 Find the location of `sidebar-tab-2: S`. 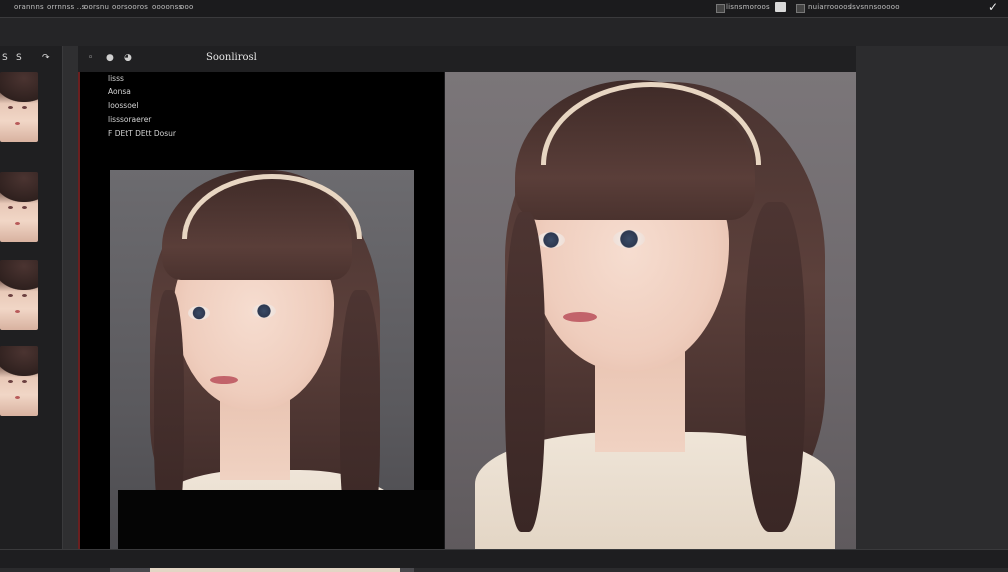

sidebar-tab-2: S is located at coordinates (19, 58).